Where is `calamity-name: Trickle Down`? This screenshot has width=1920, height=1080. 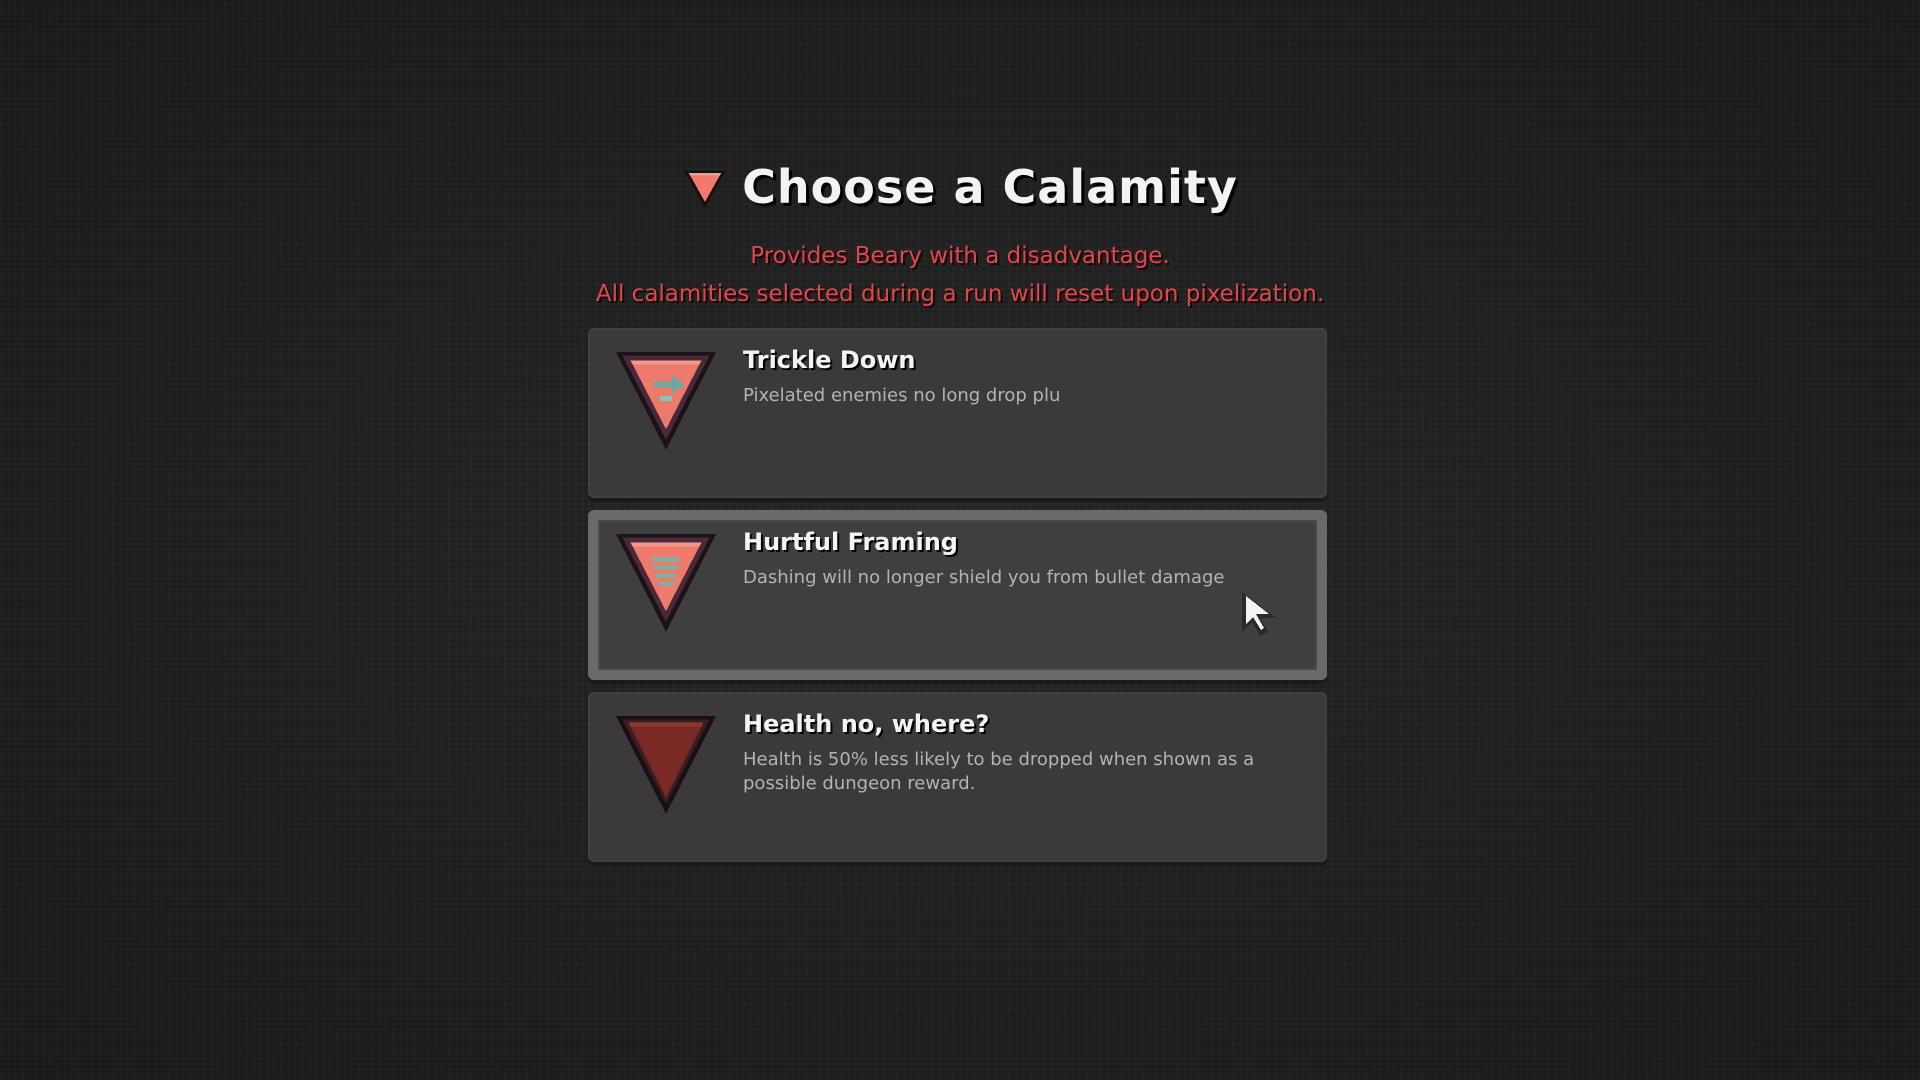 calamity-name: Trickle Down is located at coordinates (829, 360).